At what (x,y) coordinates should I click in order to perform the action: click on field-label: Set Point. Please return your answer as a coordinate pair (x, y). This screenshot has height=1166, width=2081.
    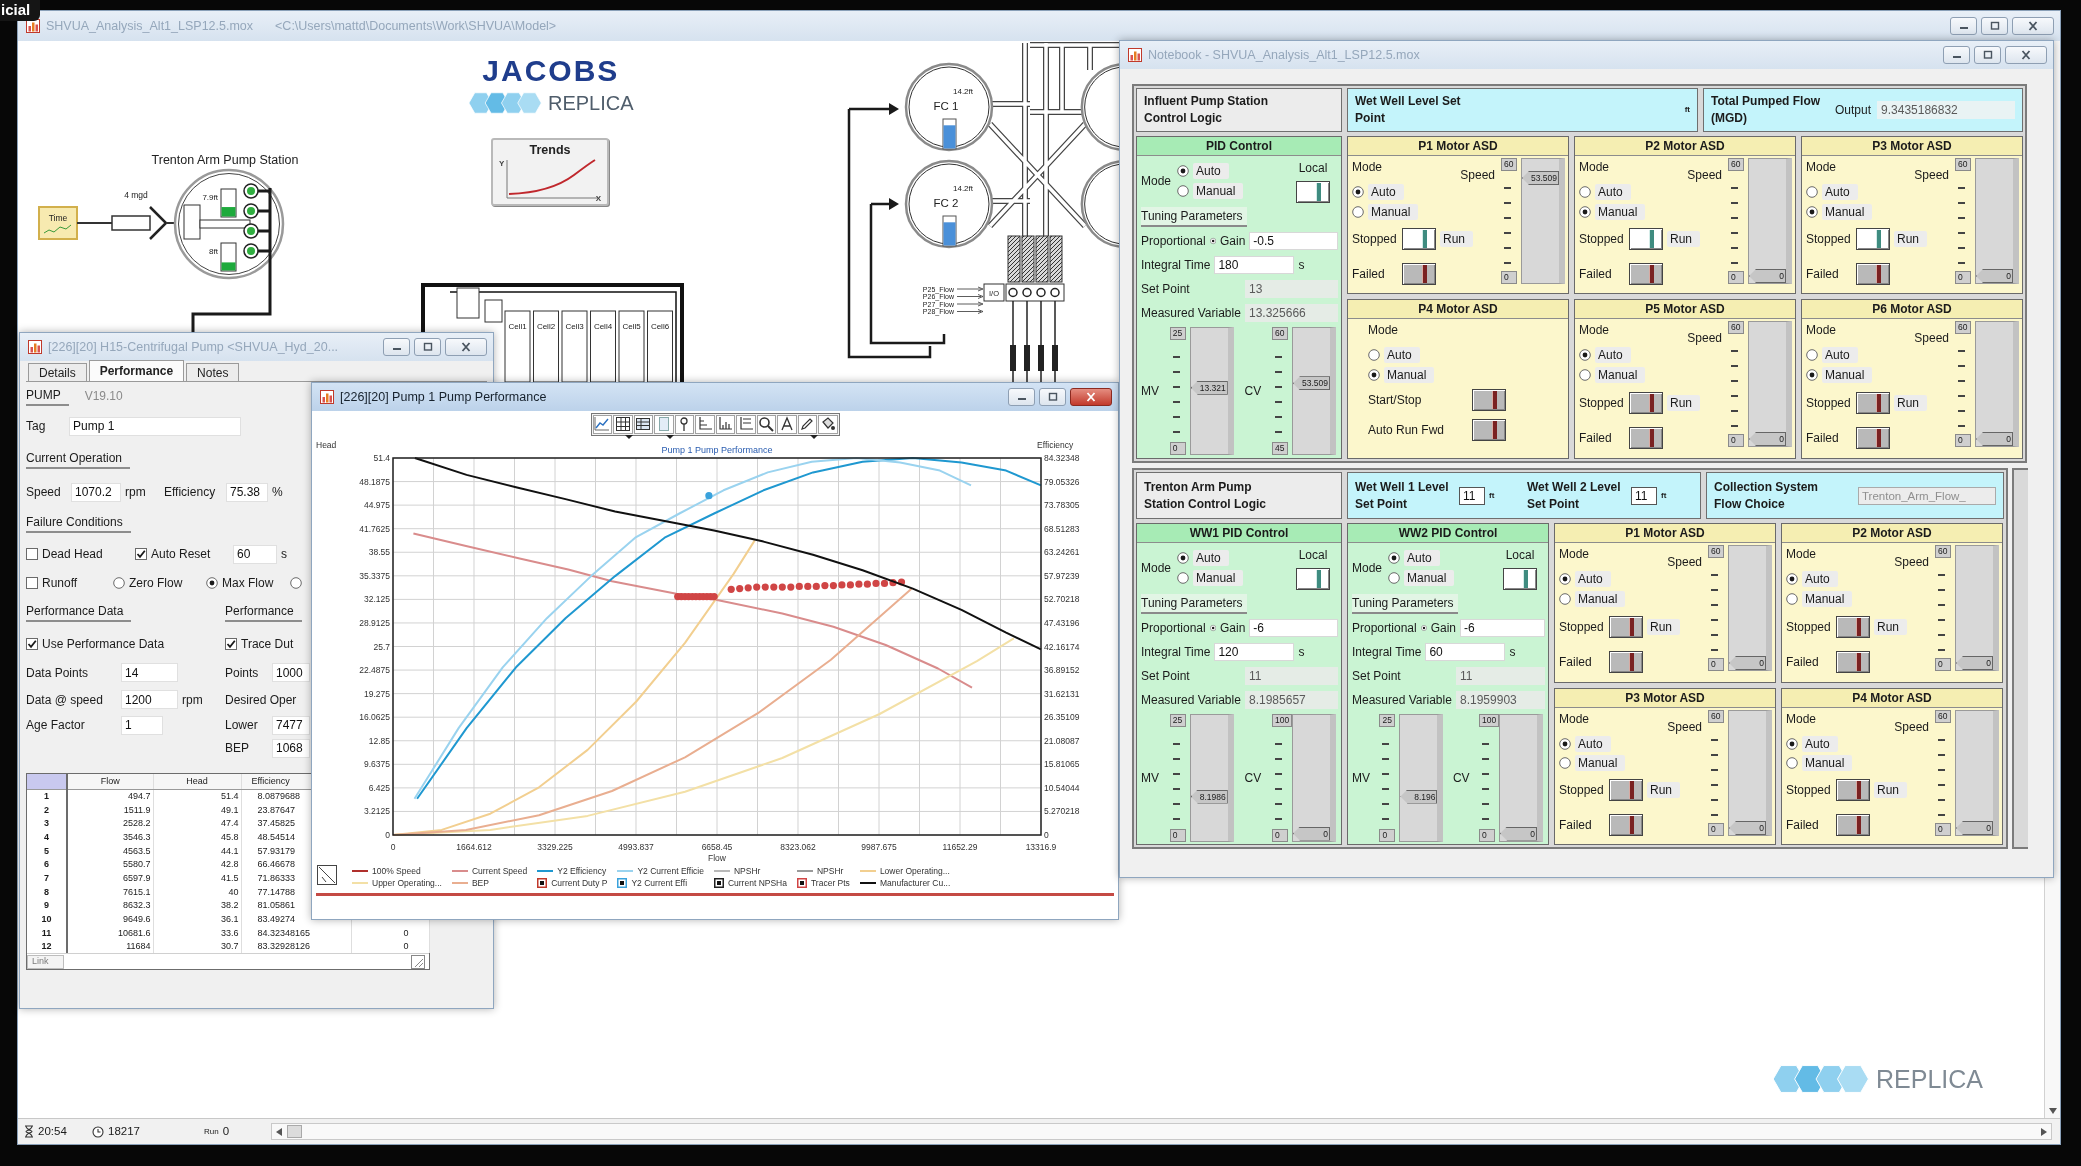
    Looking at the image, I should click on (1166, 676).